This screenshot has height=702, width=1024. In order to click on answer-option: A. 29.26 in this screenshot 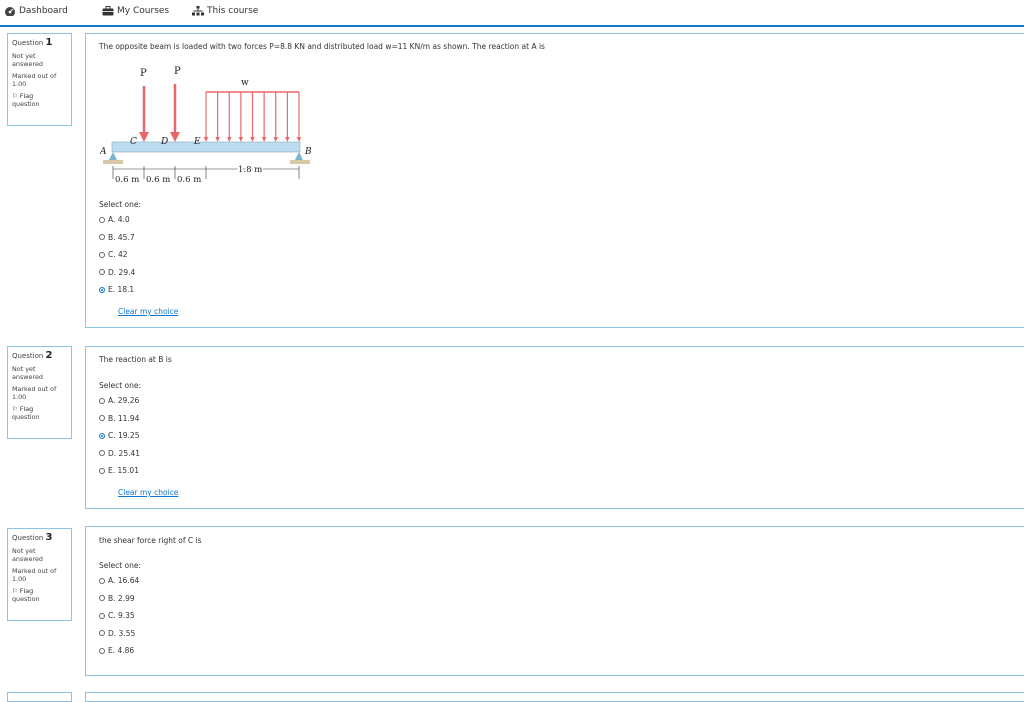, I will do `click(119, 400)`.